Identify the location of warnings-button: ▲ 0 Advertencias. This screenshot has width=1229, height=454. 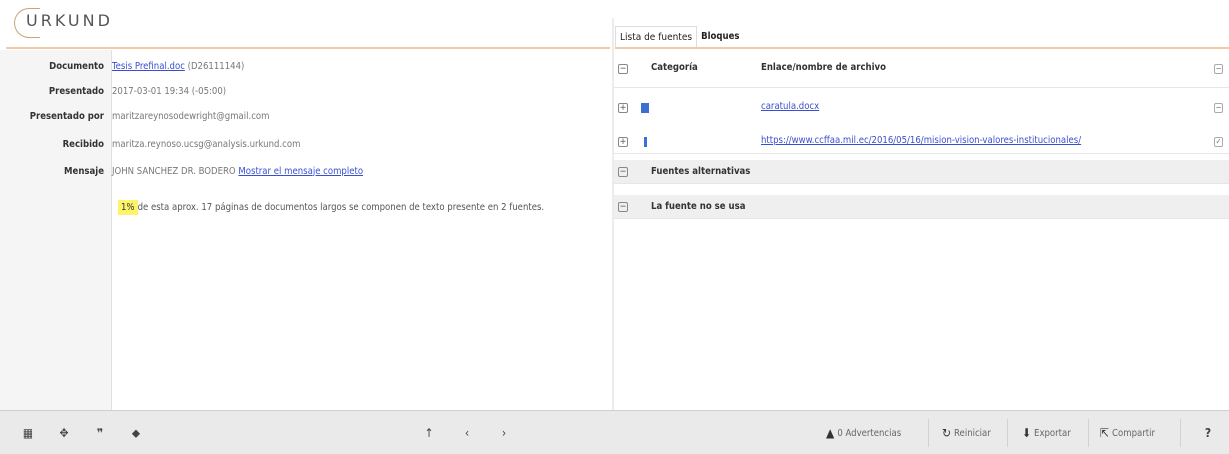
(863, 433).